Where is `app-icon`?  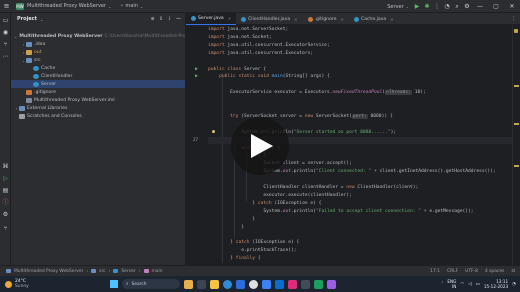
app-icon is located at coordinates (331, 284).